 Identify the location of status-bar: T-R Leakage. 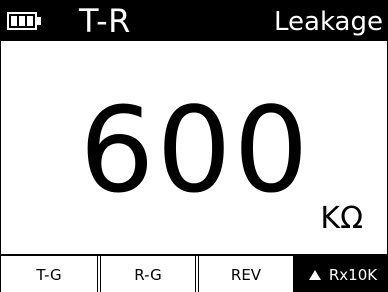
(194, 21).